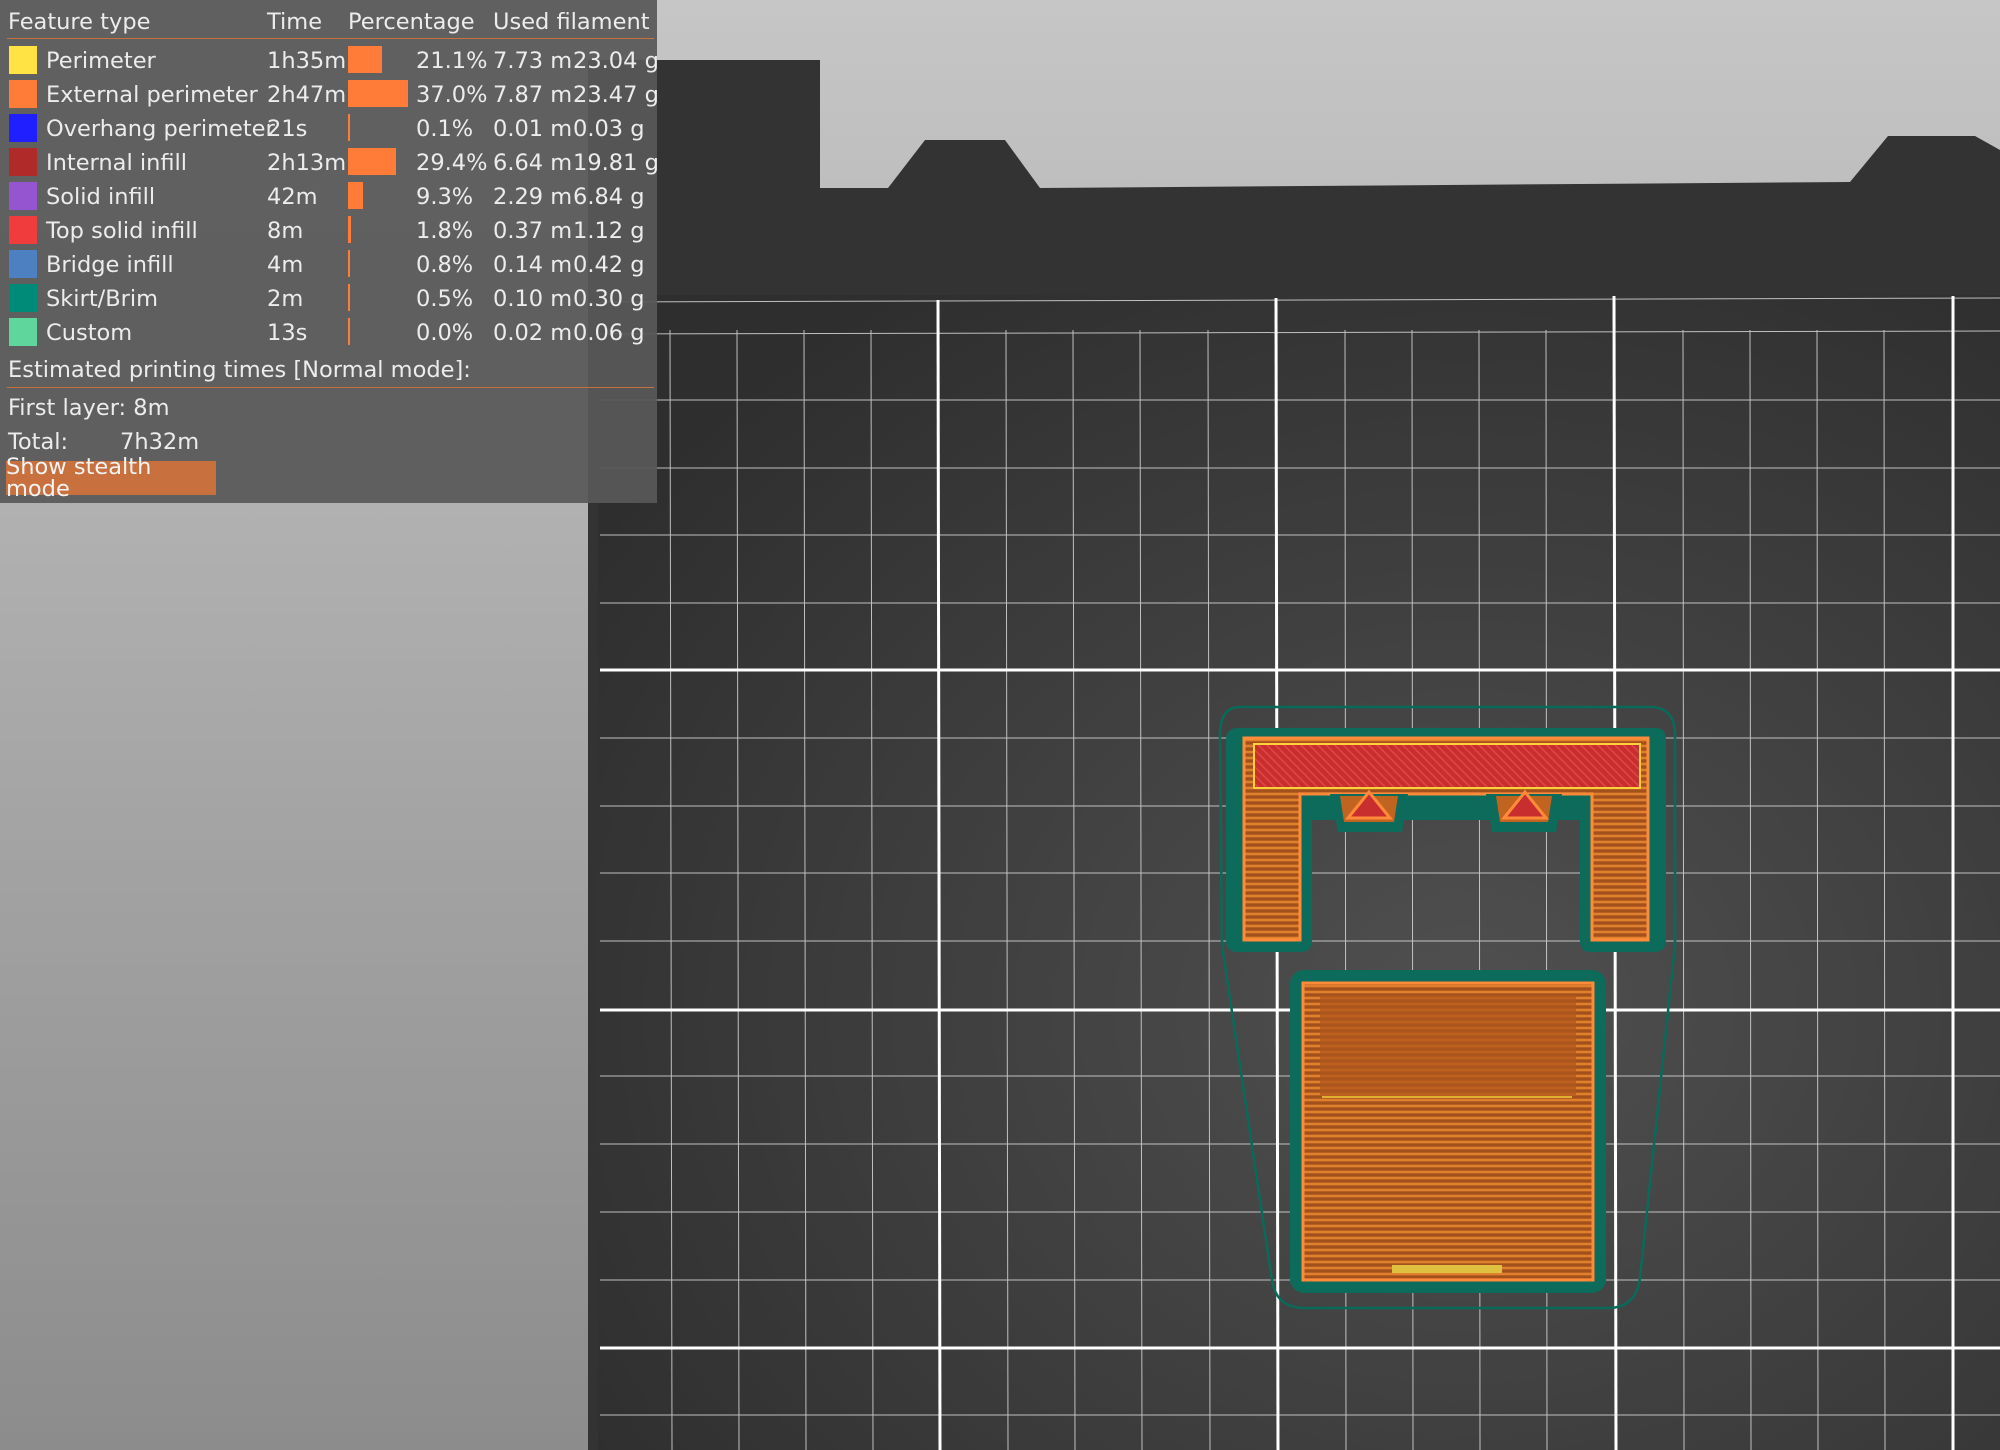  I want to click on first-layer-time: First layer: 8m, so click(89, 408).